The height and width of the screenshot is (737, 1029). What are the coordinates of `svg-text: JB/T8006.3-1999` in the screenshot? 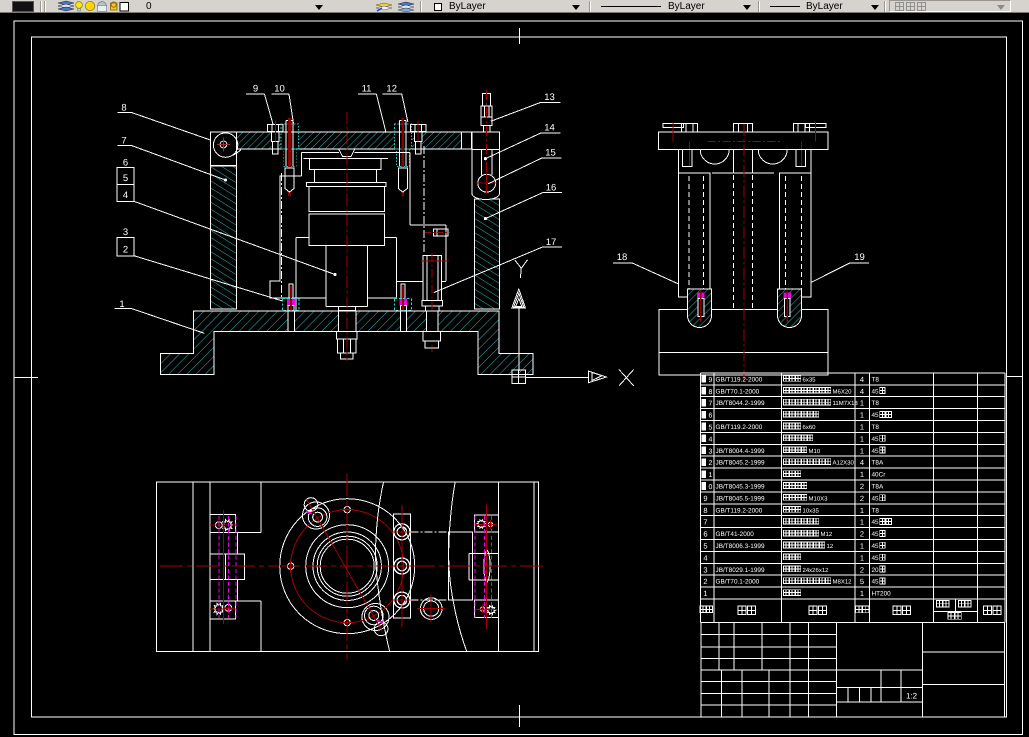 It's located at (740, 546).